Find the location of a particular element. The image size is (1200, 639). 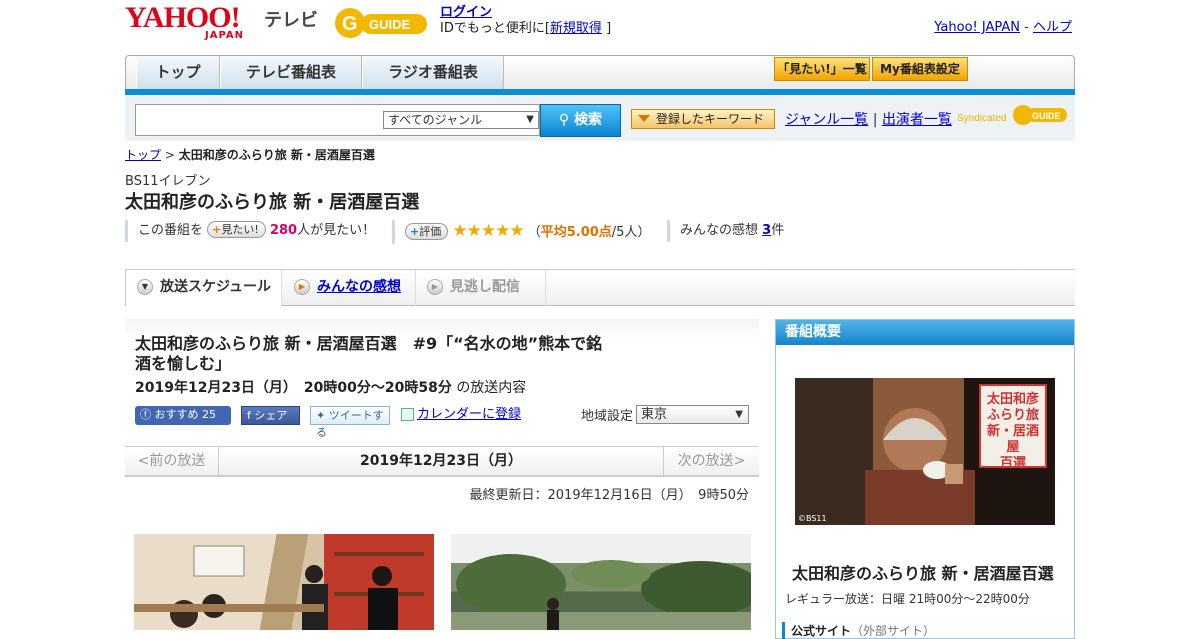

want-to-watch-stat: この番組を +見たい! 280人が見たい！ is located at coordinates (250, 231).